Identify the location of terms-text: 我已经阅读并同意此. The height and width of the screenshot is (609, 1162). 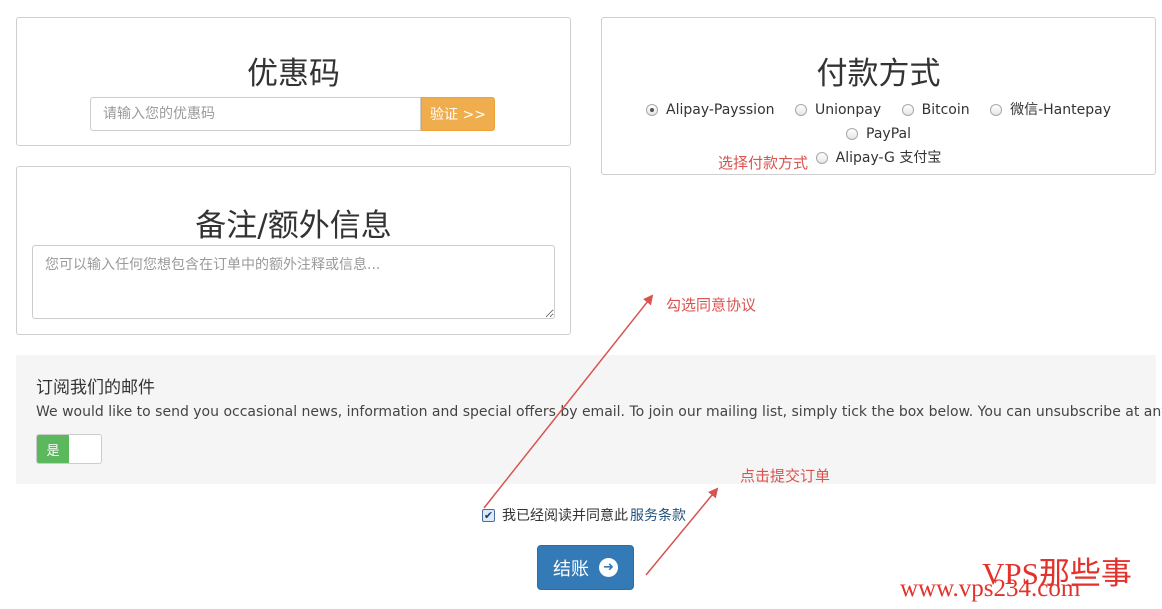
(565, 516).